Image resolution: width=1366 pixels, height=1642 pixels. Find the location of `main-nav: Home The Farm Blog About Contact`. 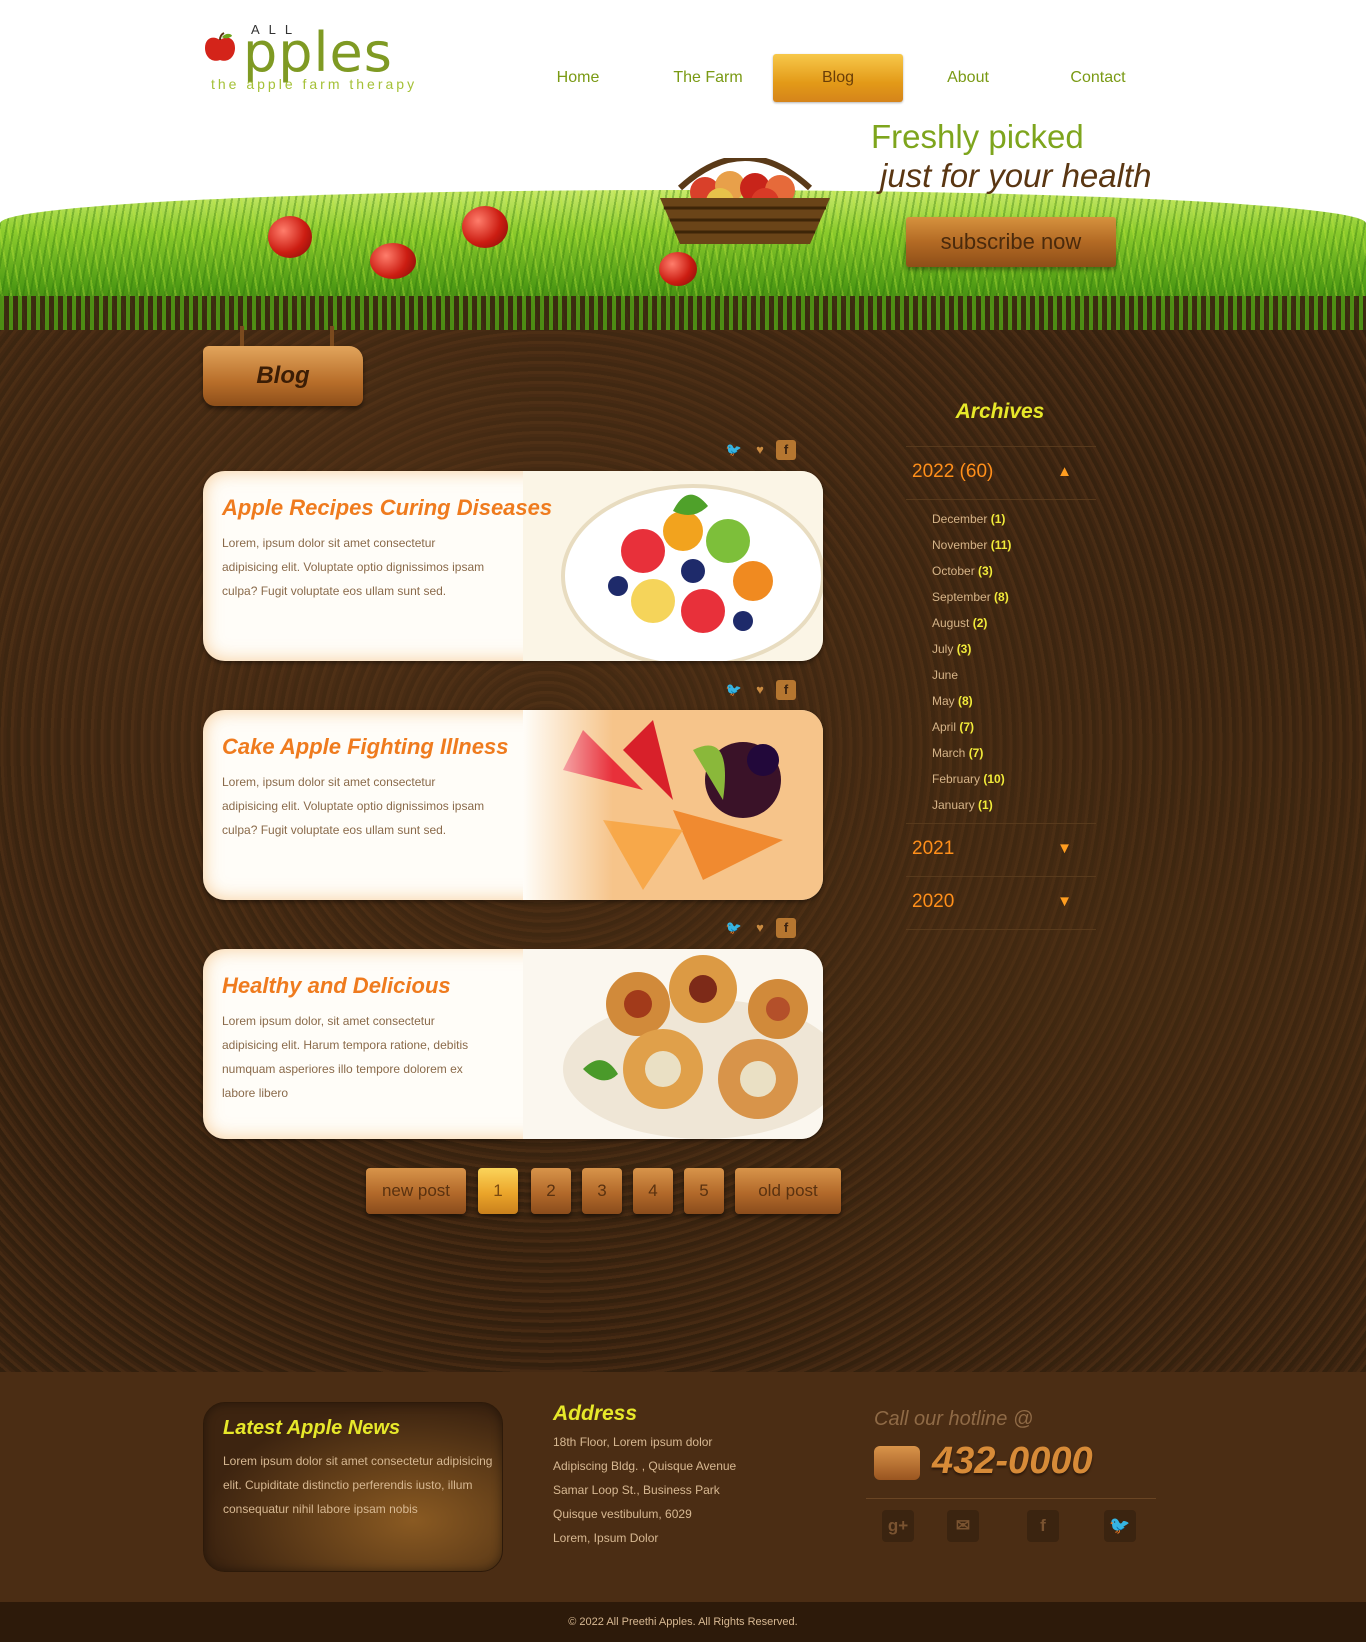

main-nav: Home The Farm Blog About Contact is located at coordinates (838, 78).